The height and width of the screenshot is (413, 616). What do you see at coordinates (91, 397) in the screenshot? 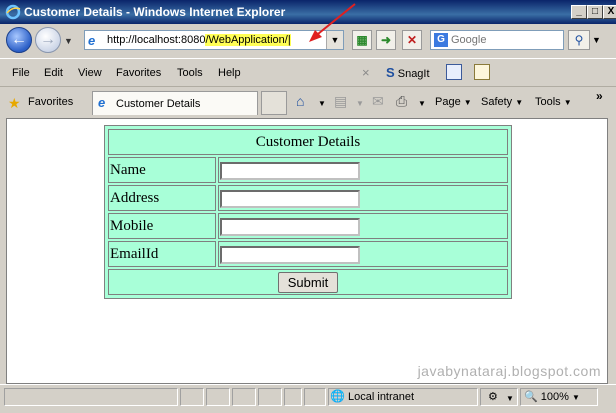
I see `status-text-pane` at bounding box center [91, 397].